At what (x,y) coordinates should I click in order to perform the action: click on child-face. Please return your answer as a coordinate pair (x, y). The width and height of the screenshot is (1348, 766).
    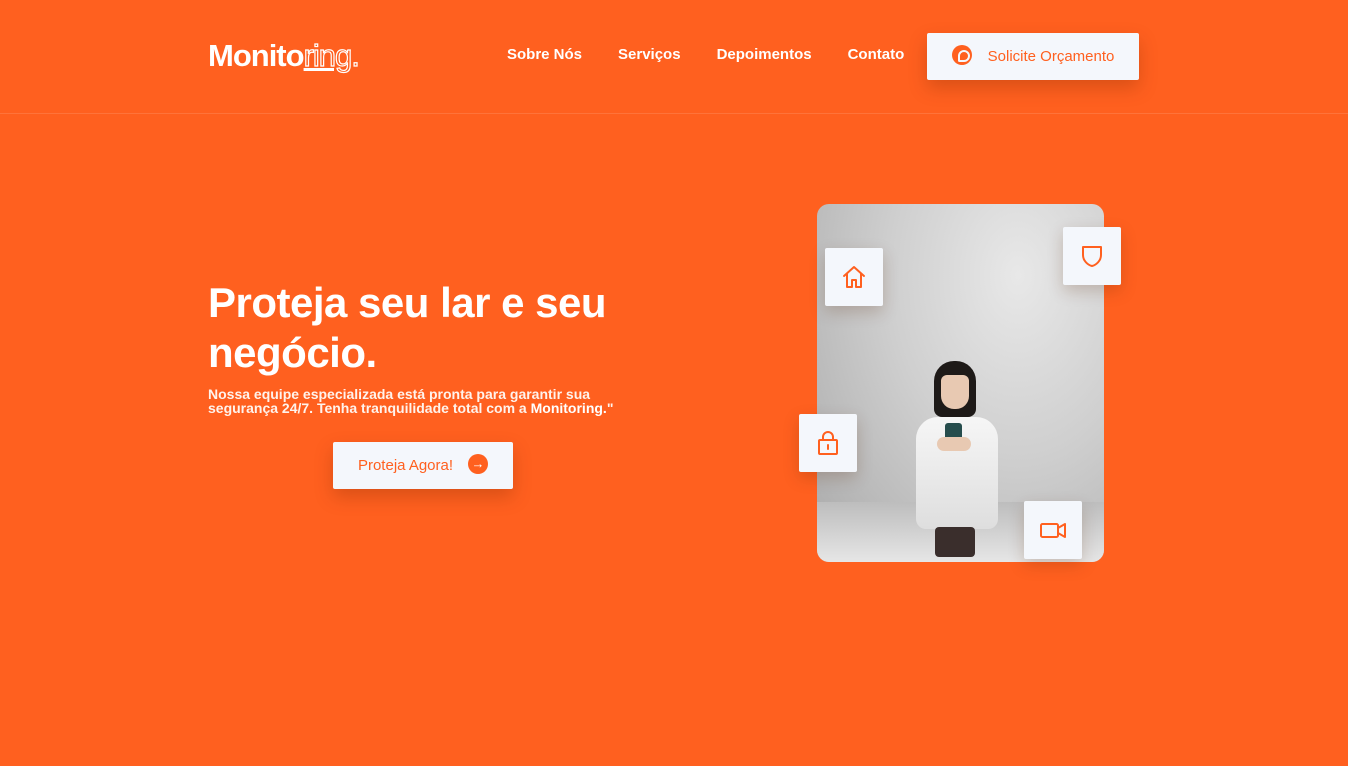
    Looking at the image, I should click on (955, 392).